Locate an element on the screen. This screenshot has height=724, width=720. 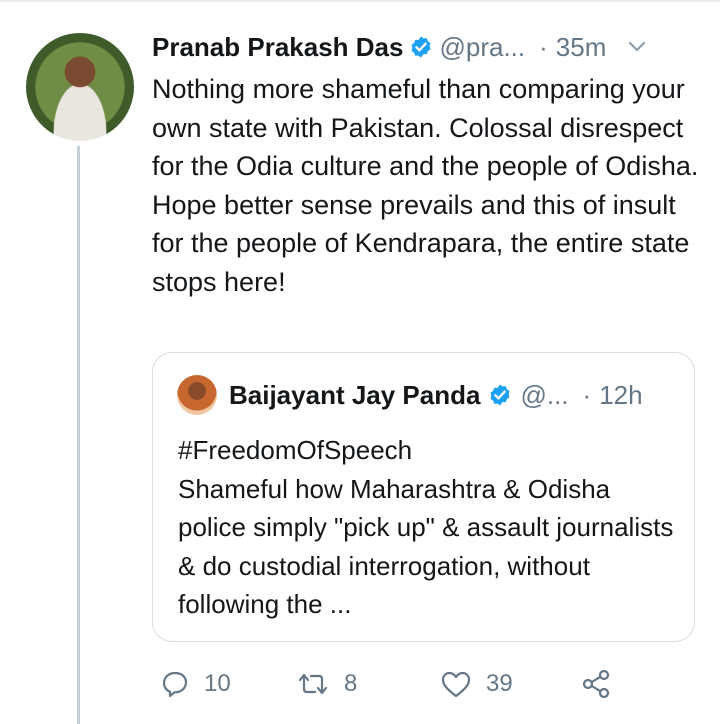
tweet-time: 35m is located at coordinates (581, 47).